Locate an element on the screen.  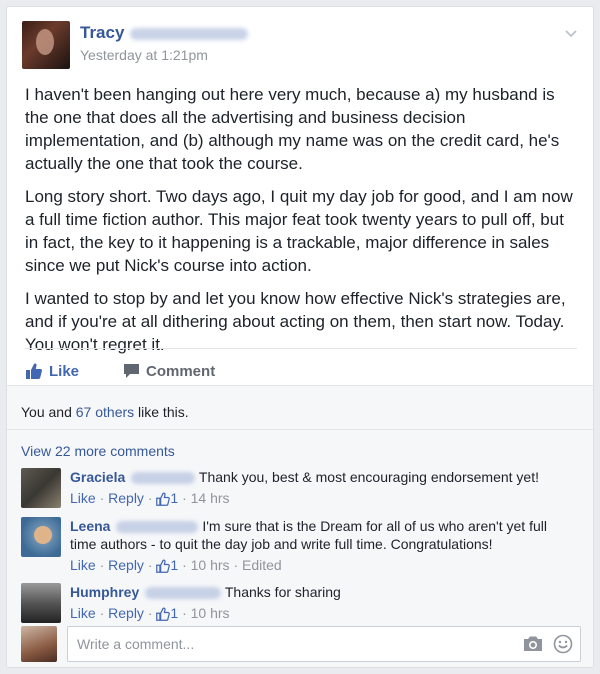
post-timestamp: Yesterday at 1:21pm is located at coordinates (144, 55).